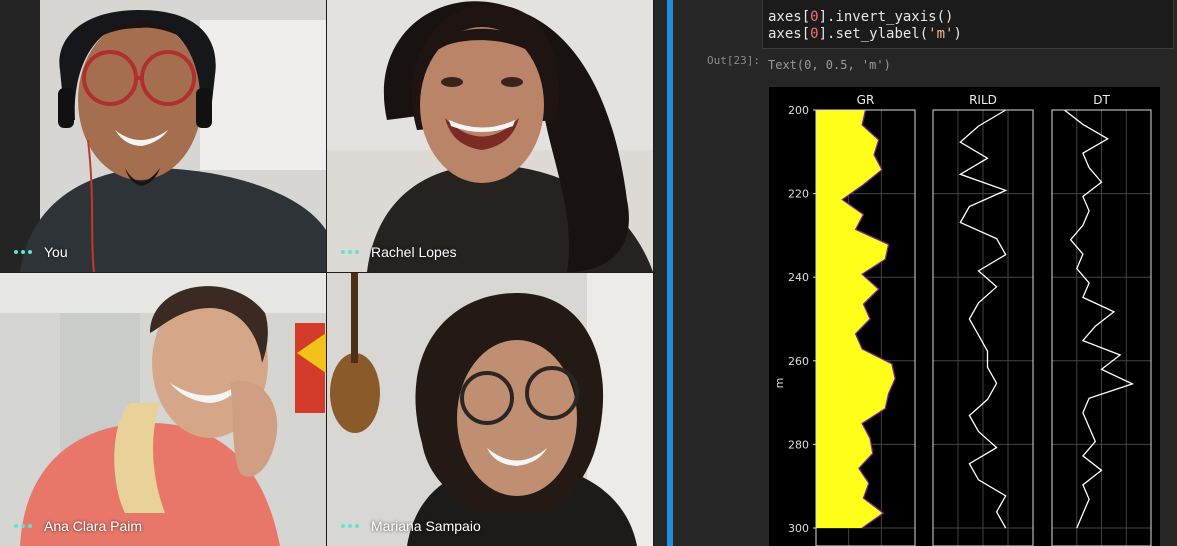  I want to click on video-tile-rachel-lopes: Rachel Lopes, so click(490, 136).